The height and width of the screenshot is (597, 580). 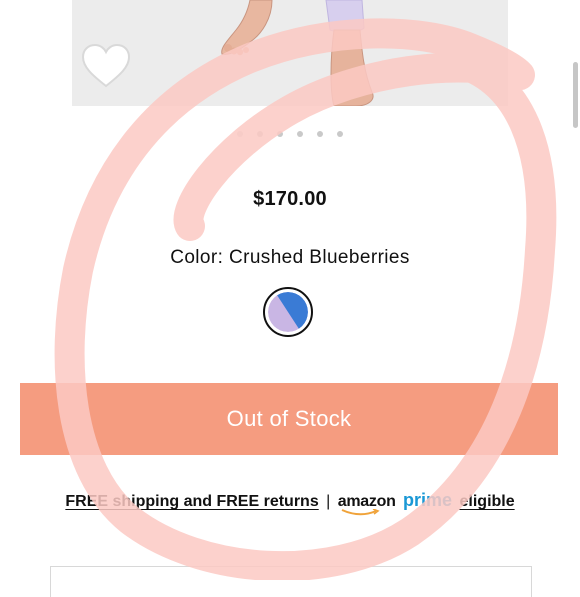 I want to click on out-of-stock-button: Out of Stock, so click(x=289, y=419).